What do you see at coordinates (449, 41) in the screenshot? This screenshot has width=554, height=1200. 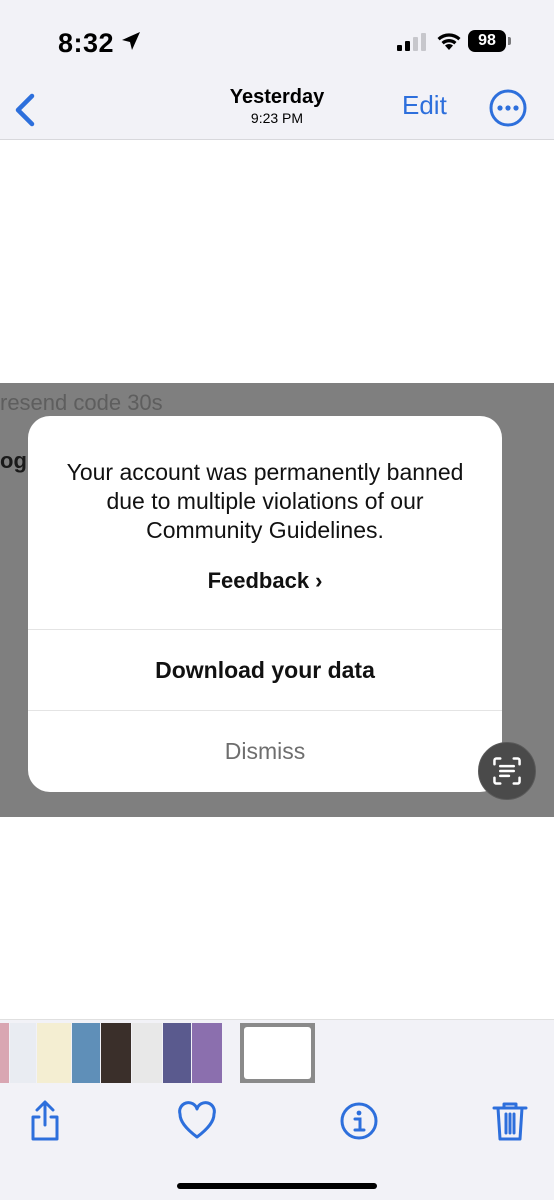 I see `wifi-icon` at bounding box center [449, 41].